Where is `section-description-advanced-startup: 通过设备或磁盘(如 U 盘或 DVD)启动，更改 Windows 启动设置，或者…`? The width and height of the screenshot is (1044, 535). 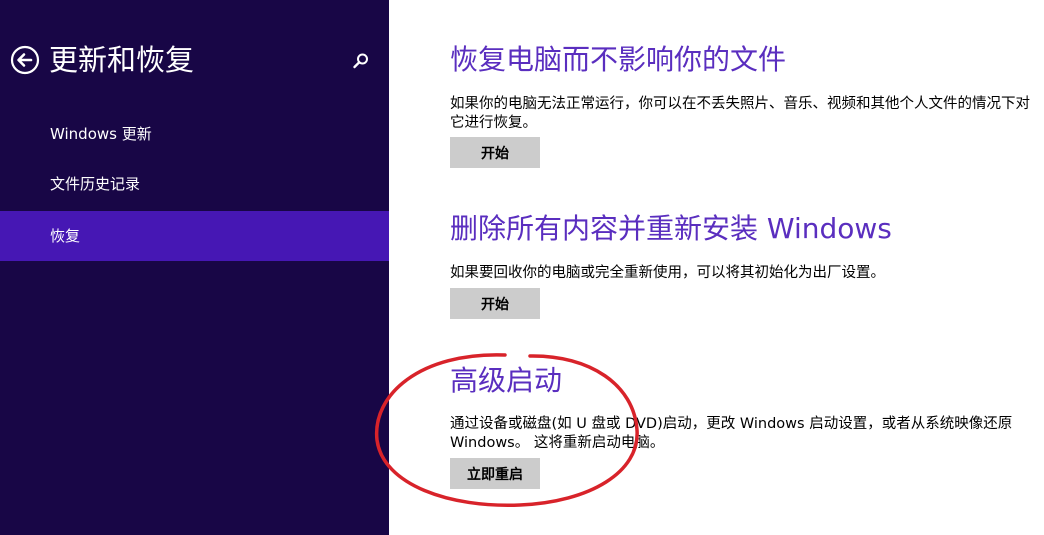
section-description-advanced-startup: 通过设备或磁盘(如 U 盘或 DVD)启动，更改 Windows 启动设置，或者… is located at coordinates (731, 433).